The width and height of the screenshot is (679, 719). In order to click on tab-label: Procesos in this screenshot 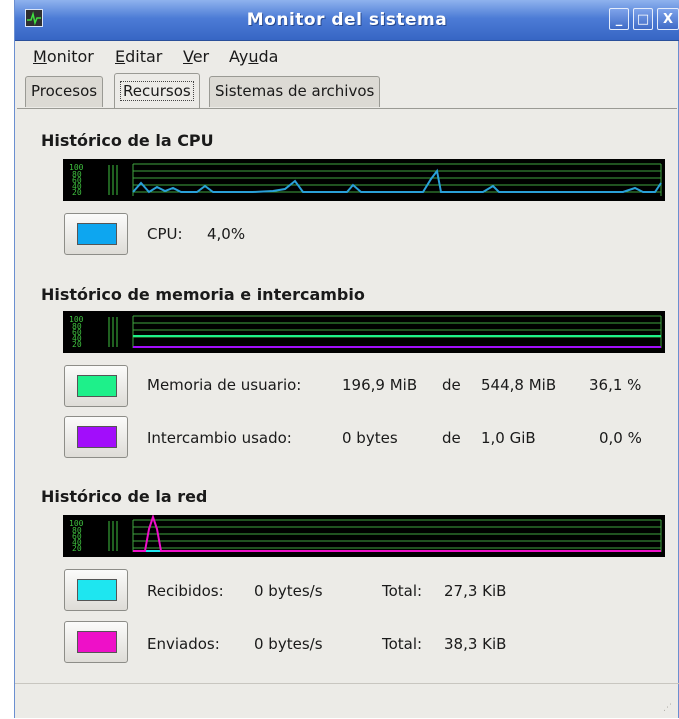, I will do `click(64, 91)`.